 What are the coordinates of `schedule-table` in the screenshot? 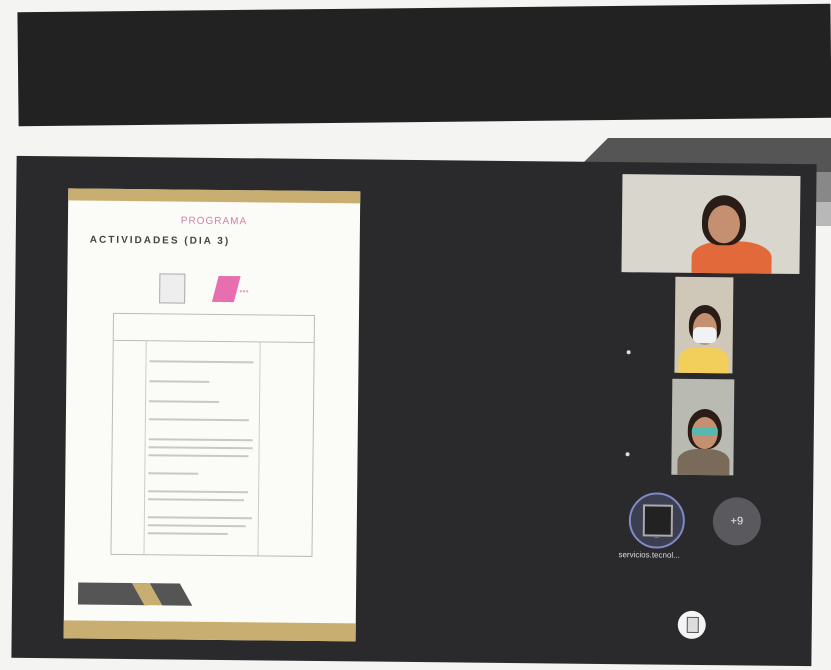 It's located at (213, 434).